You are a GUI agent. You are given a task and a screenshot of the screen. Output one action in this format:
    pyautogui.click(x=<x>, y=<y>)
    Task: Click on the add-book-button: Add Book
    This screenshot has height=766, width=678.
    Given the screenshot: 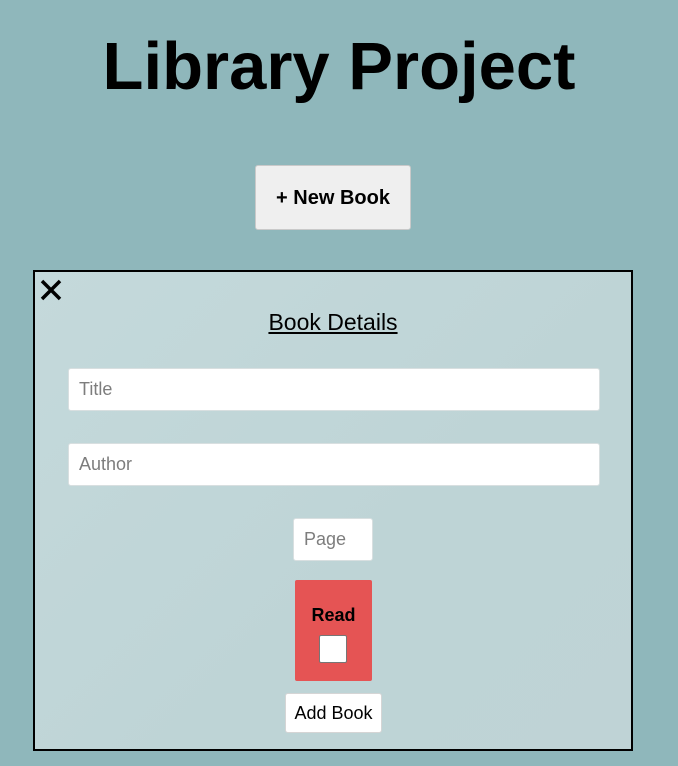 What is the action you would take?
    pyautogui.click(x=333, y=713)
    